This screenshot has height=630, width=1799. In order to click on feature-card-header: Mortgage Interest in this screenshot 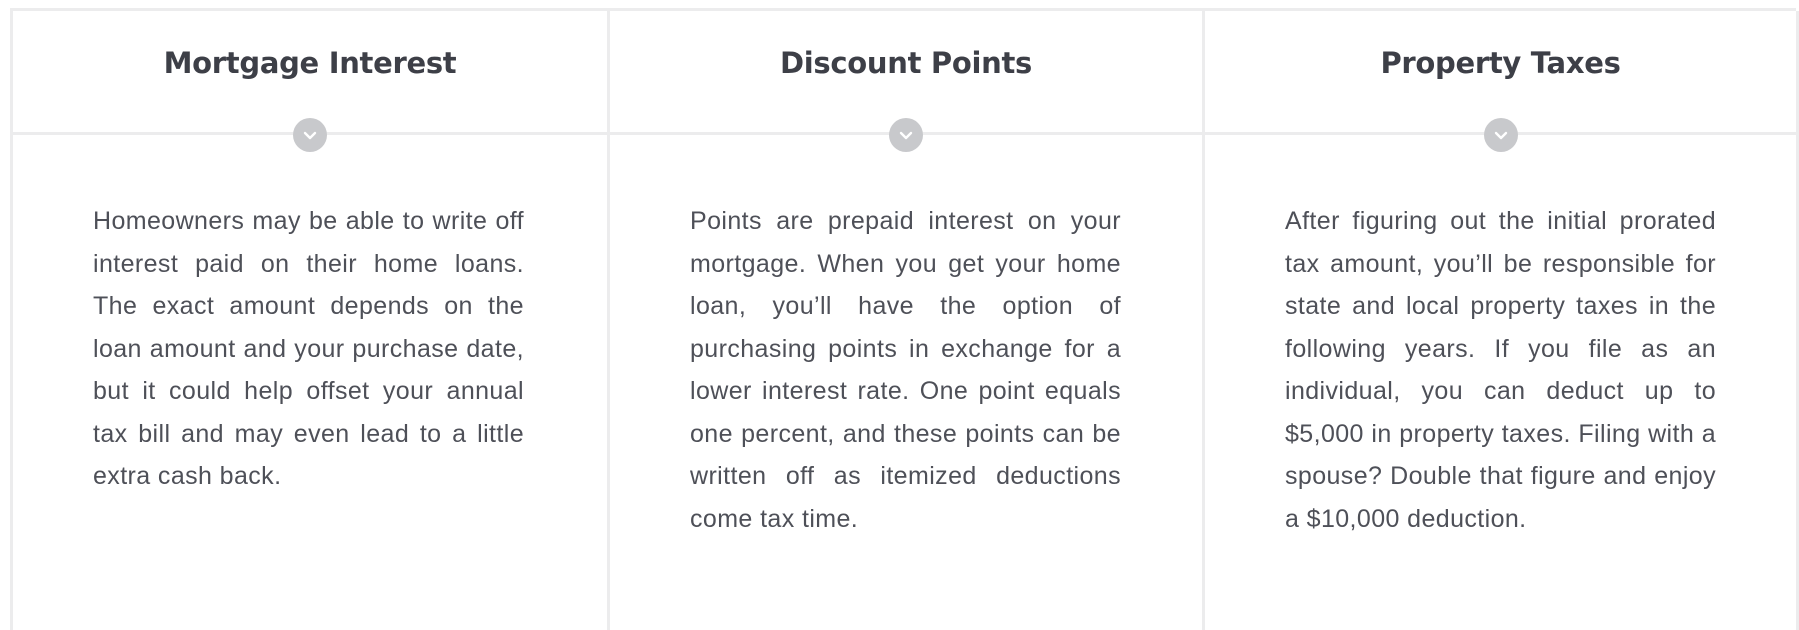, I will do `click(310, 81)`.